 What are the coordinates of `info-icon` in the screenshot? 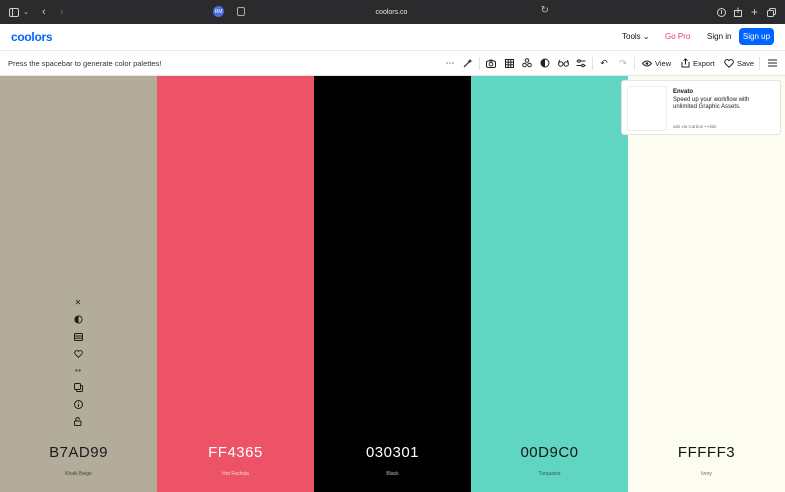 It's located at (78, 404).